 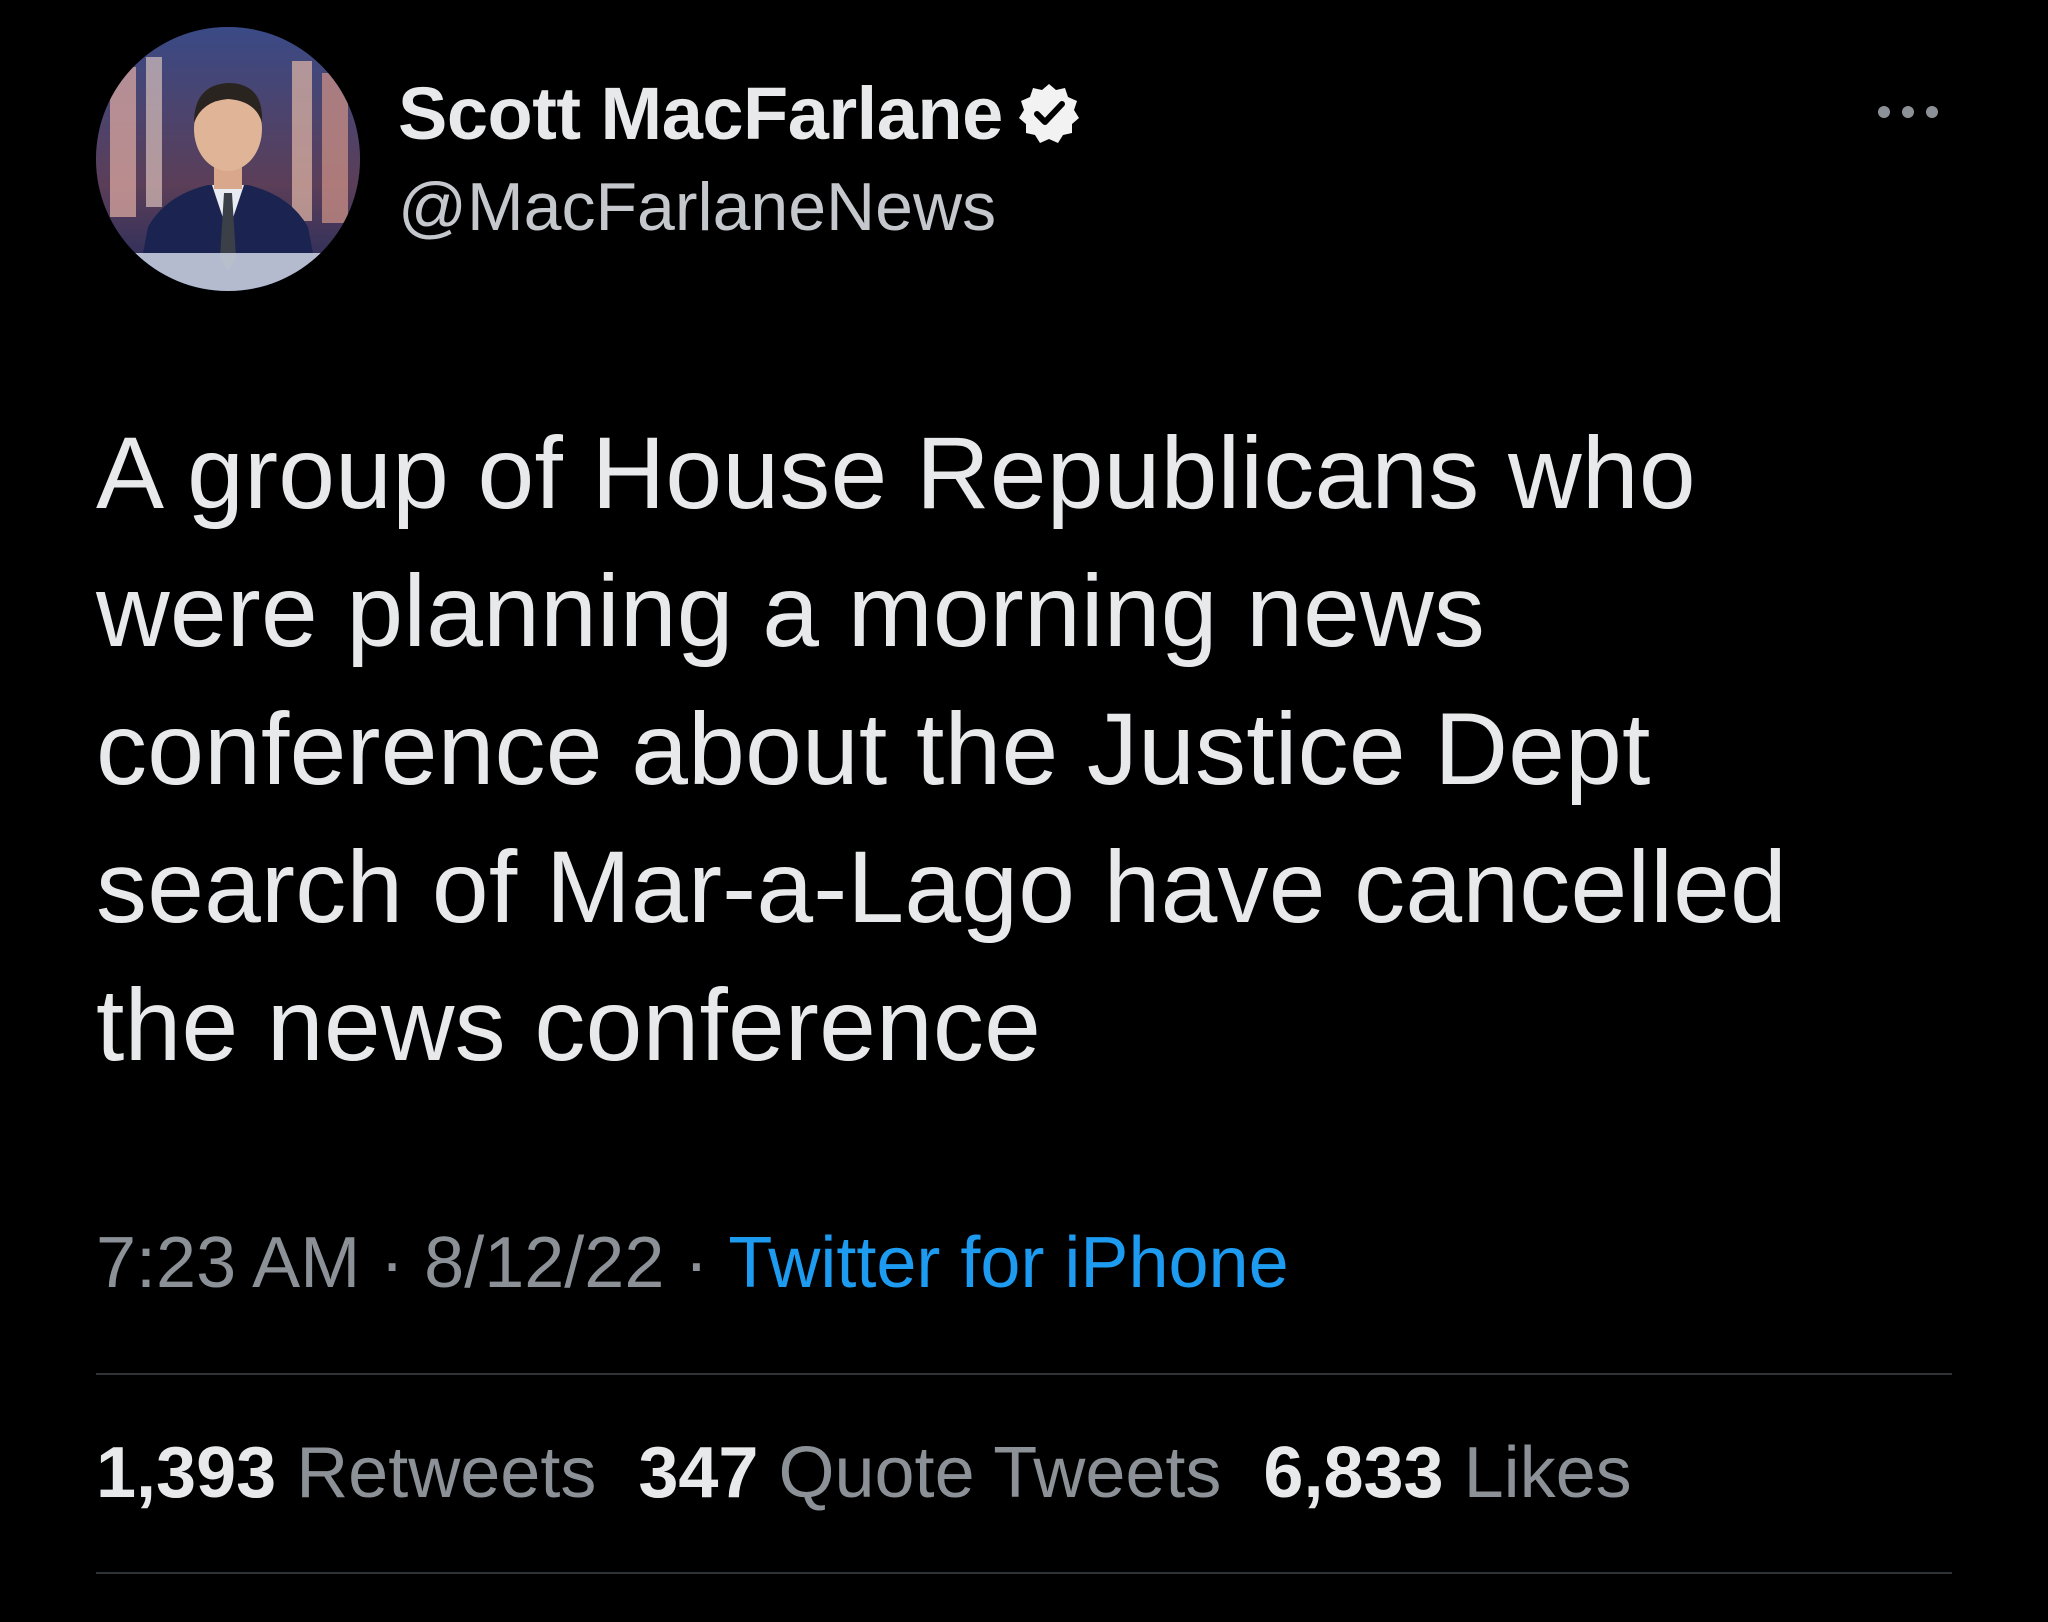 I want to click on retweets-count: 1,393, so click(x=186, y=1473).